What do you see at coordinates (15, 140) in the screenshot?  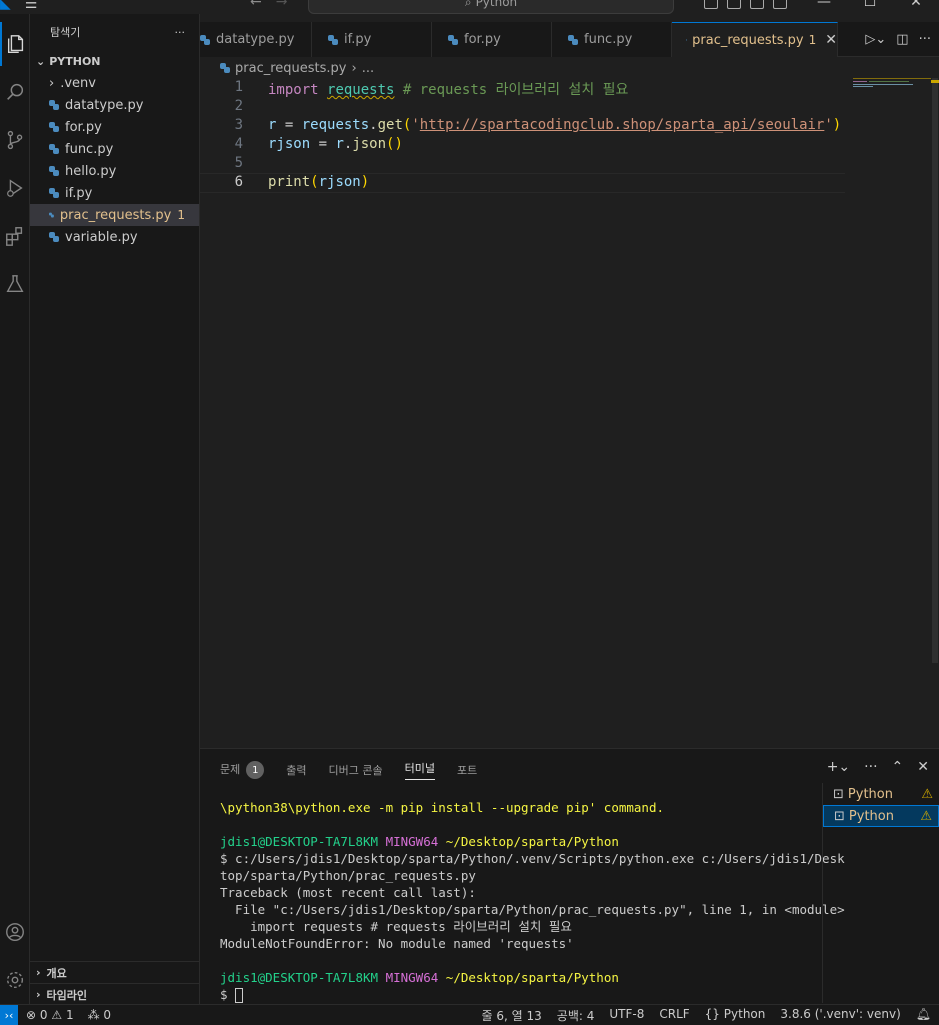 I see `source-control-icon` at bounding box center [15, 140].